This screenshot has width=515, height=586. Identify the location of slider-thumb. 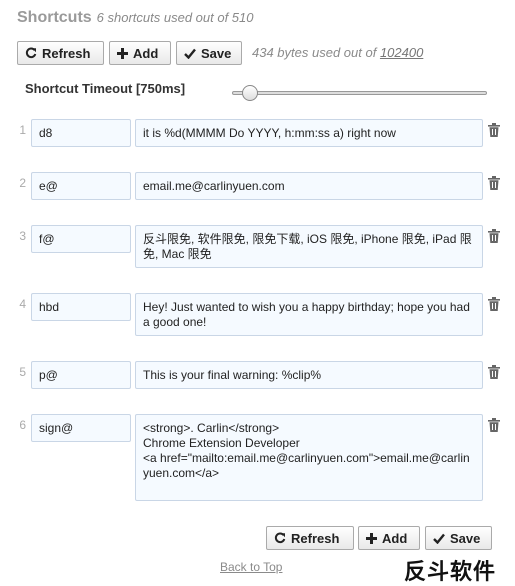
(250, 93).